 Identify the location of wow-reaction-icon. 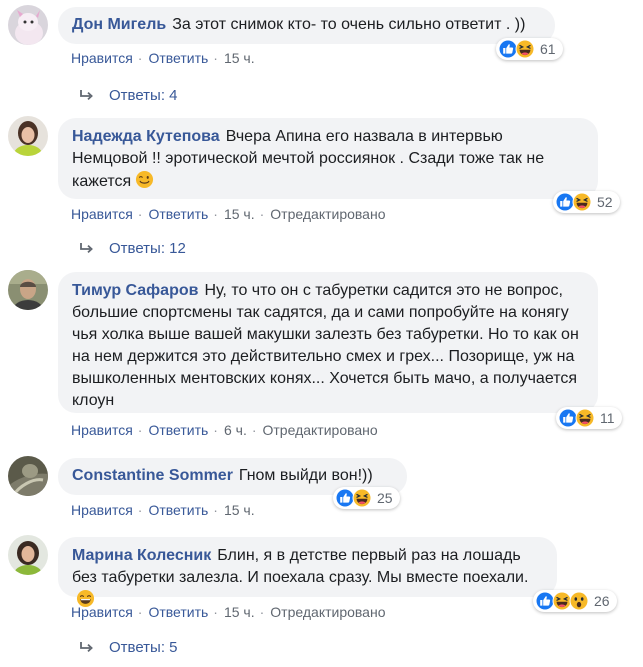
(579, 601).